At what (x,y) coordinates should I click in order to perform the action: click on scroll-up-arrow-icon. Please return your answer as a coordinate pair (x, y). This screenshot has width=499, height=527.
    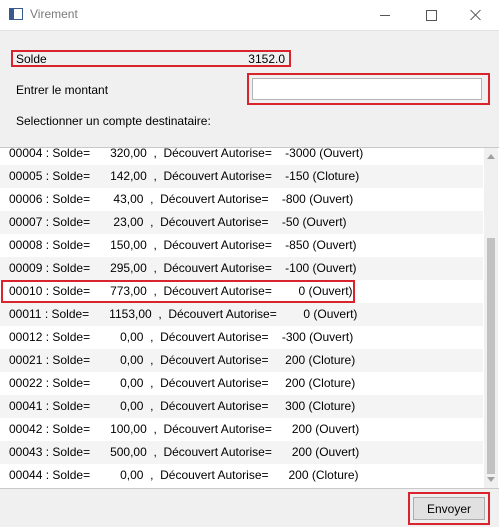
    Looking at the image, I should click on (491, 156).